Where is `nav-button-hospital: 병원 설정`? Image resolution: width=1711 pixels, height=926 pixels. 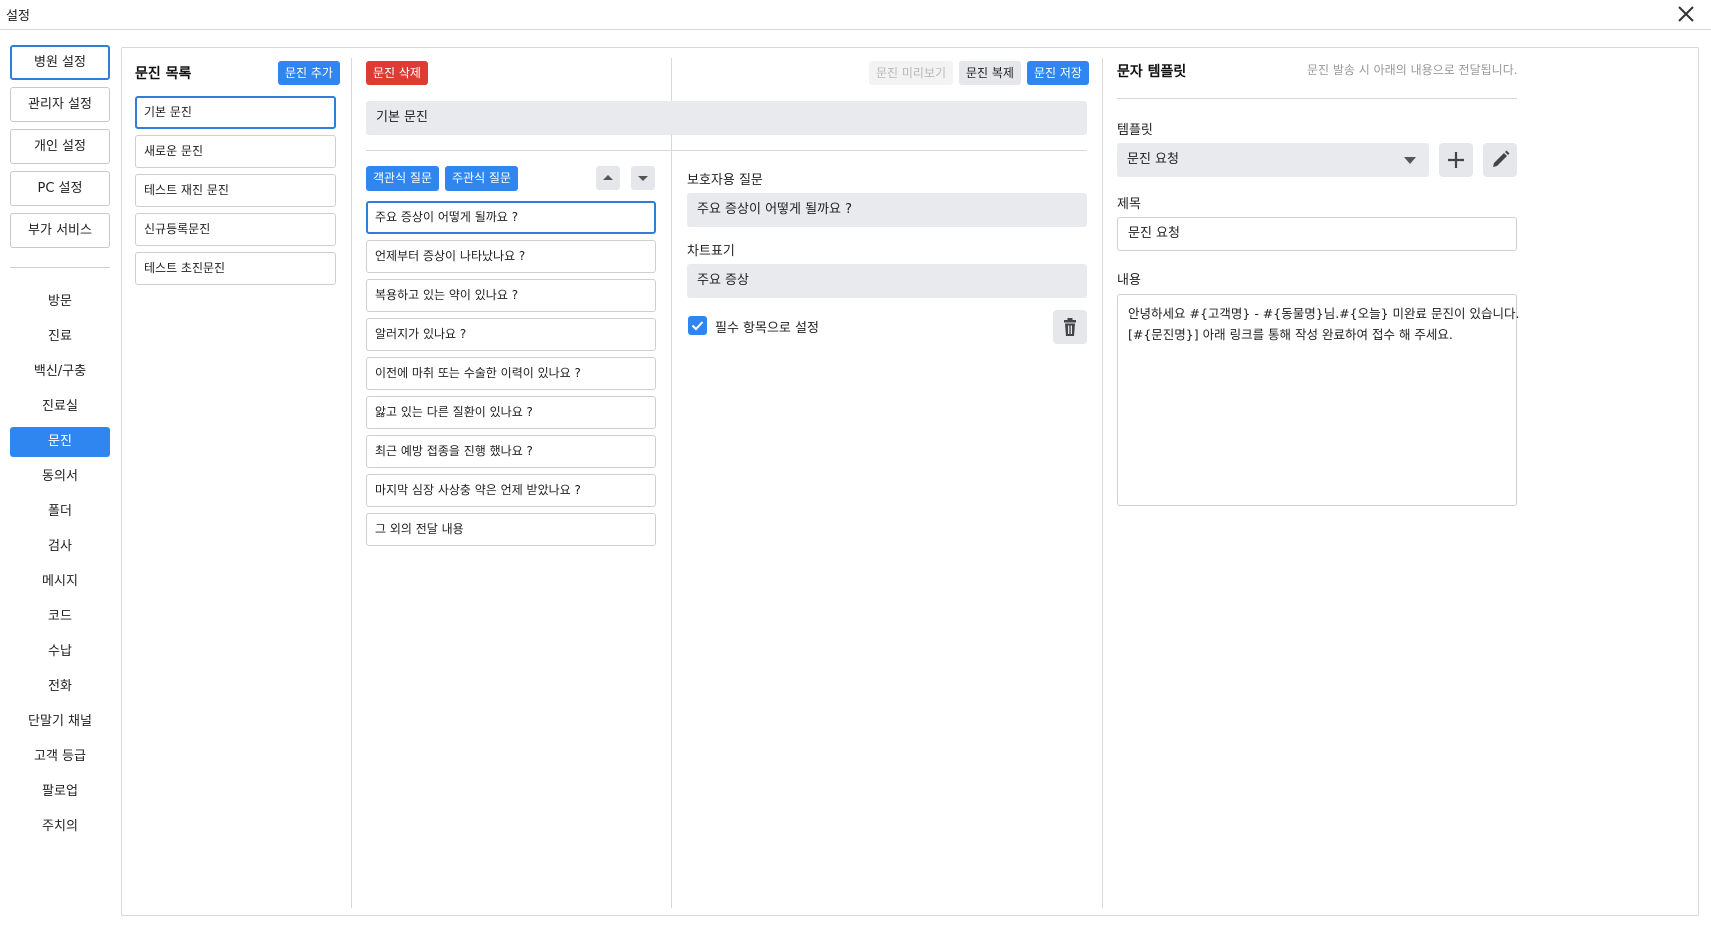
nav-button-hospital: 병원 설정 is located at coordinates (60, 62).